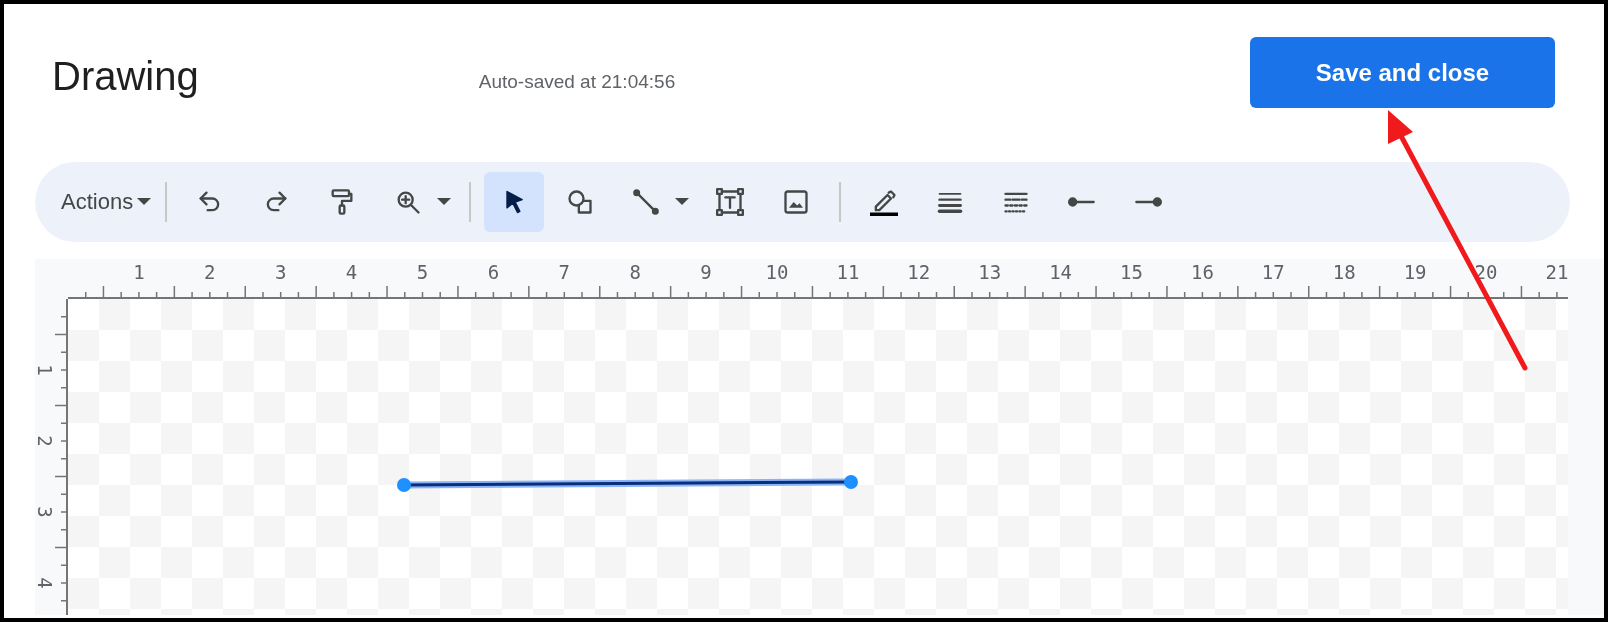 This screenshot has width=1608, height=622. I want to click on ruler-number: 9, so click(706, 272).